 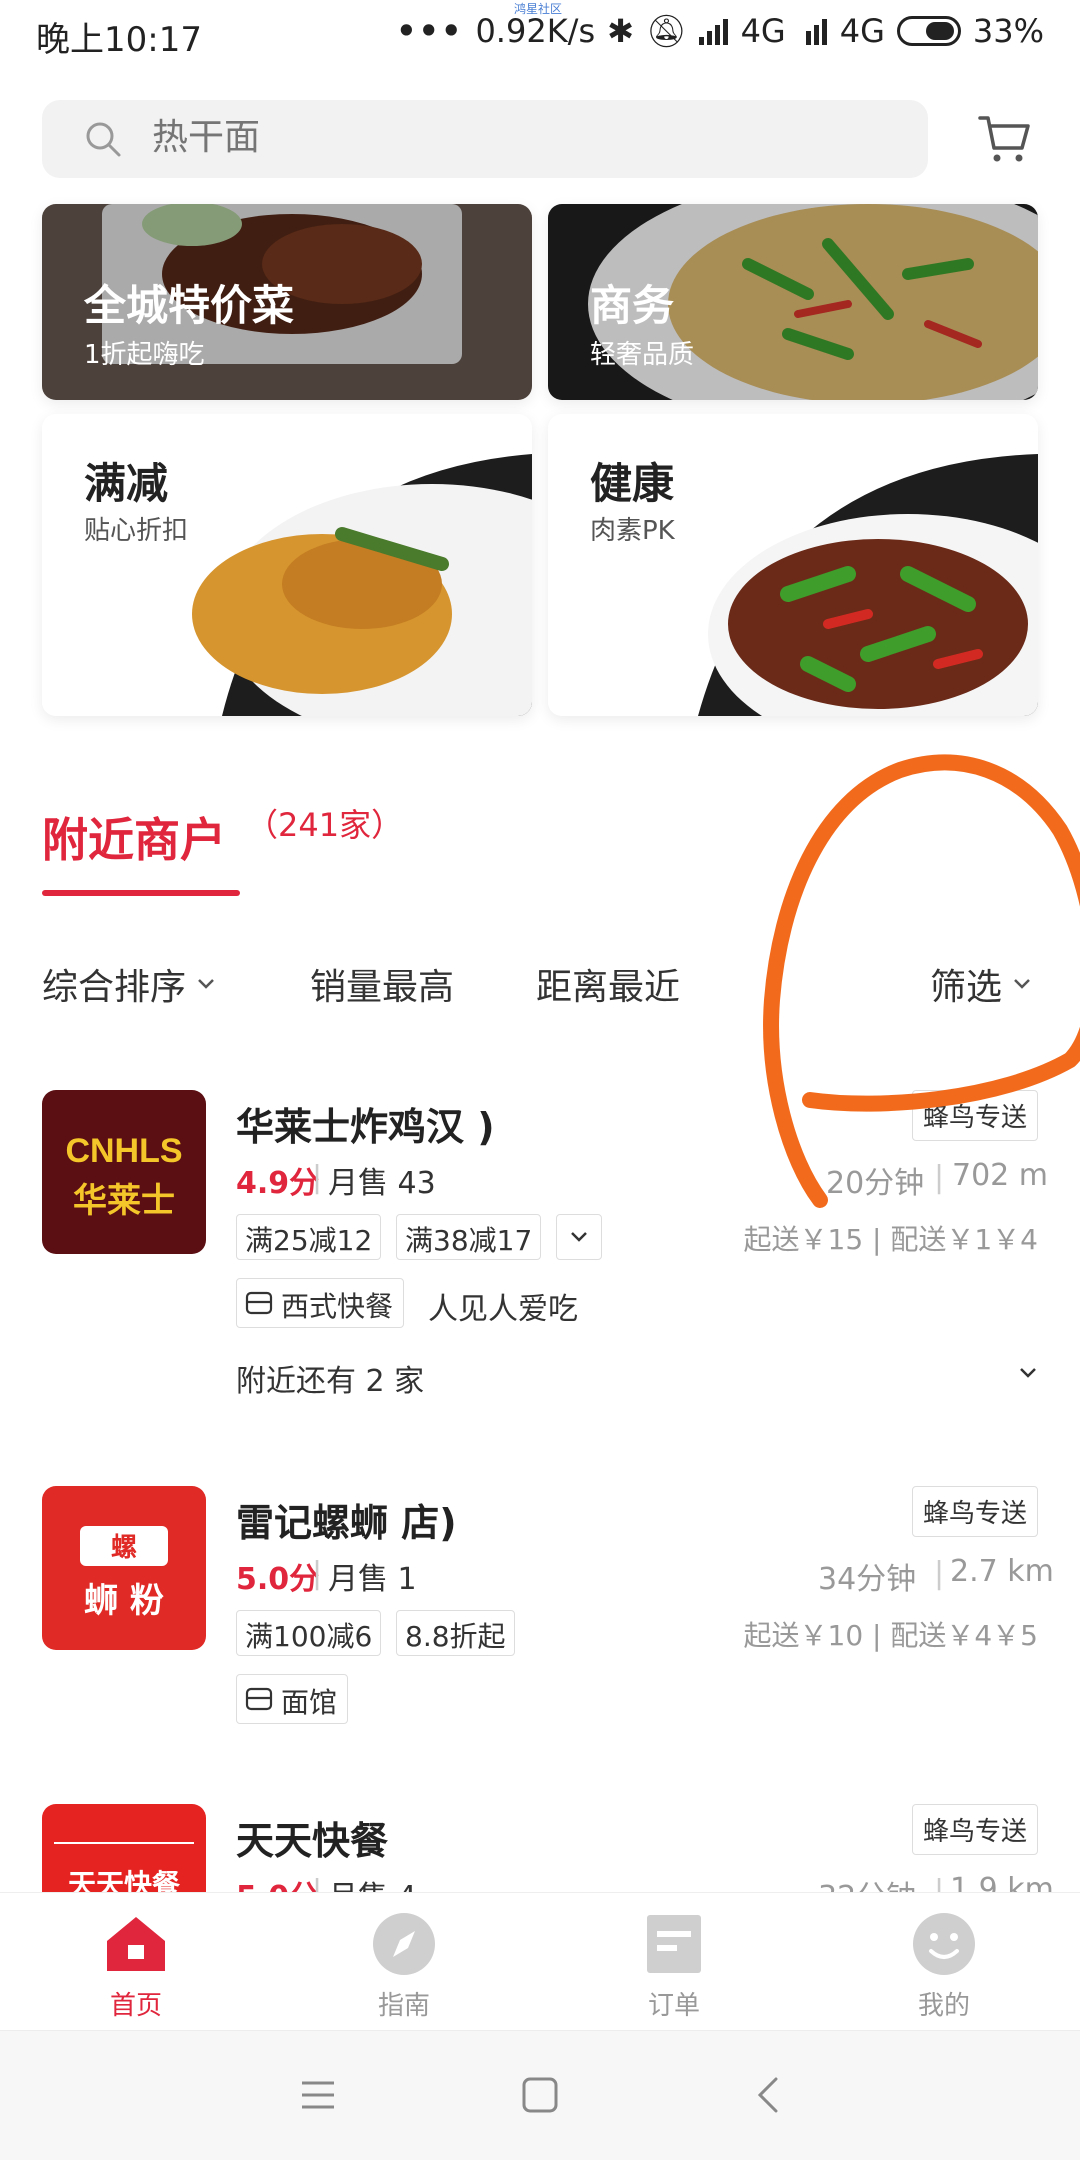 What do you see at coordinates (330, 1378) in the screenshot?
I see `nearby-branches-link: 附近还有 2 家` at bounding box center [330, 1378].